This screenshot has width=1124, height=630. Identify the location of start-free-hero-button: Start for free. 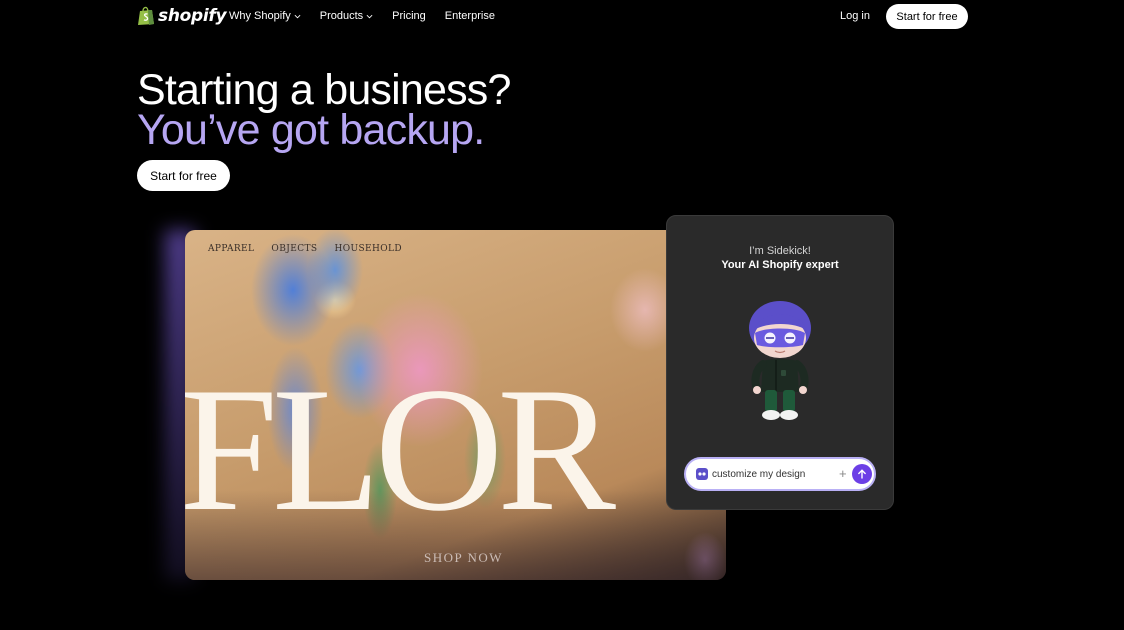
(183, 175).